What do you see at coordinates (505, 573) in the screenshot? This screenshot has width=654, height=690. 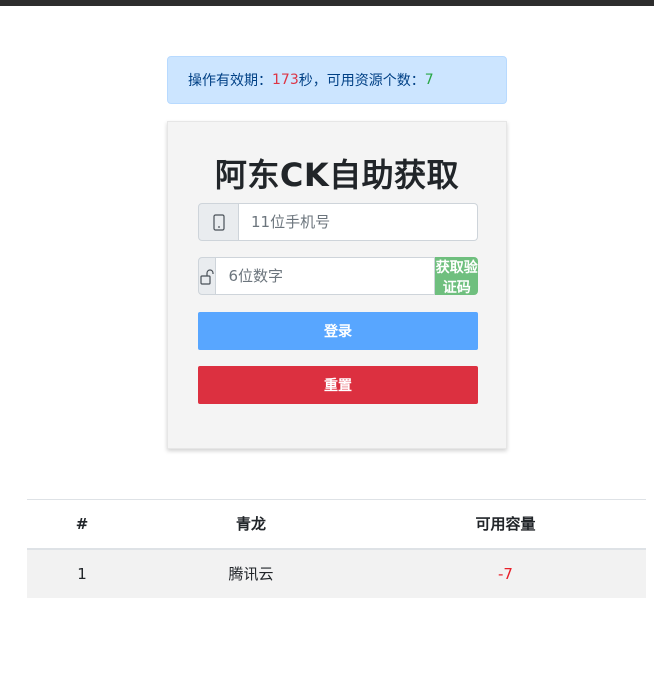 I see `cell-capacity: -7` at bounding box center [505, 573].